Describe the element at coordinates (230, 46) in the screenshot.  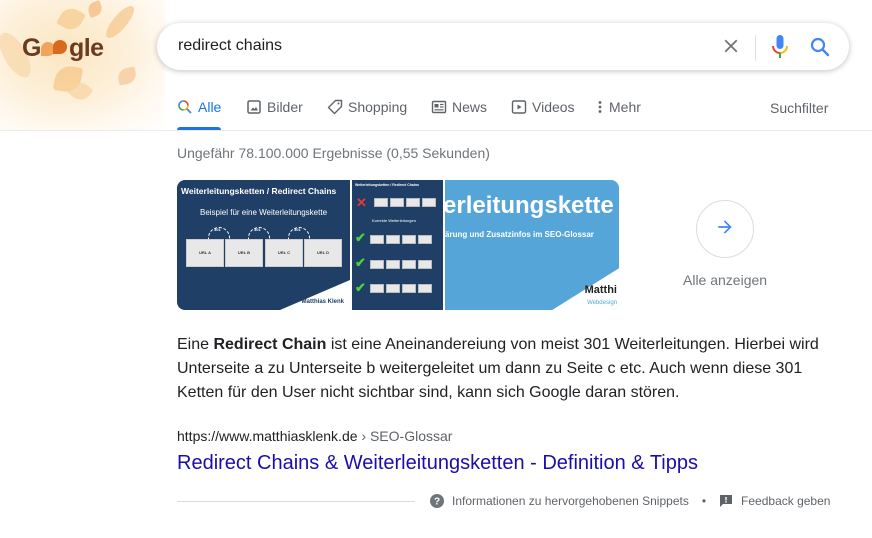
I see `search-input: redirect chains` at that location.